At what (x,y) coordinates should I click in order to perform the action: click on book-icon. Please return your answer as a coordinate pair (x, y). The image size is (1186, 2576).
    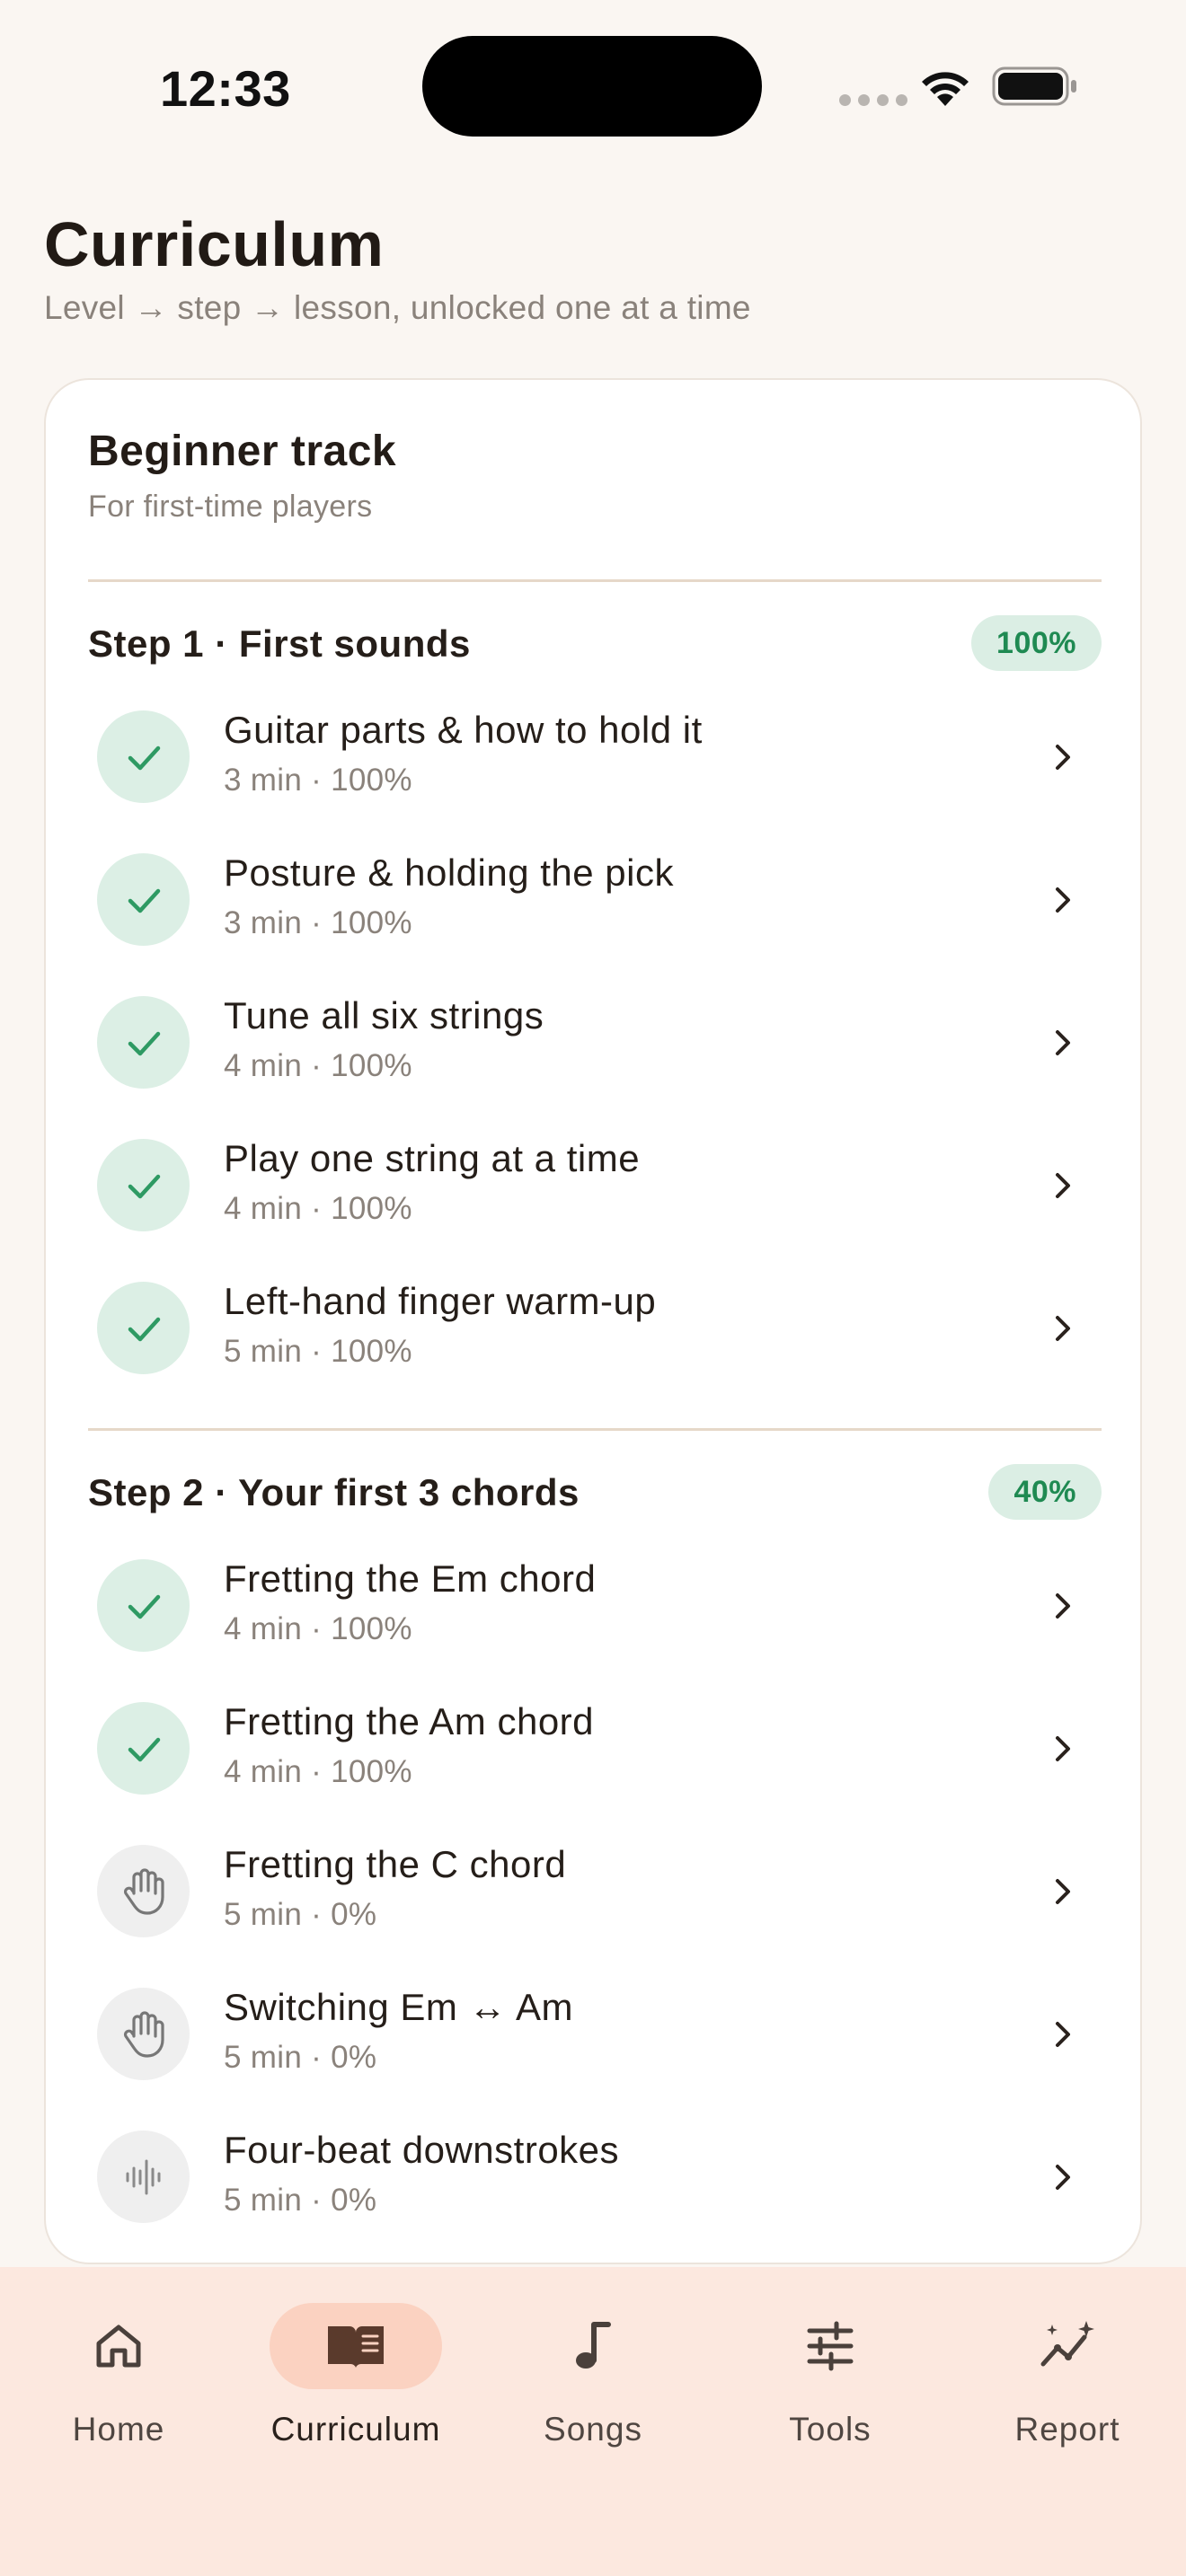
    Looking at the image, I should click on (356, 2347).